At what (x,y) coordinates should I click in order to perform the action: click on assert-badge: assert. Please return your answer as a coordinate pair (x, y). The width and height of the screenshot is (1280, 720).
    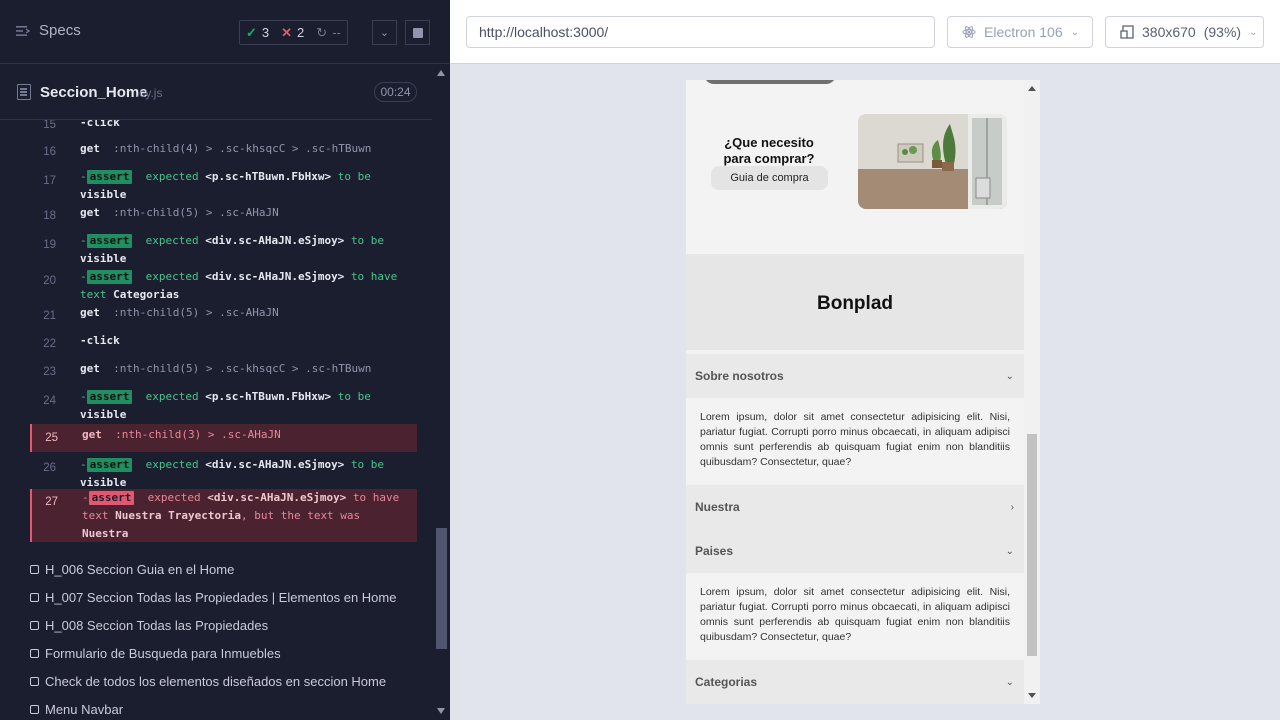
    Looking at the image, I should click on (109, 397).